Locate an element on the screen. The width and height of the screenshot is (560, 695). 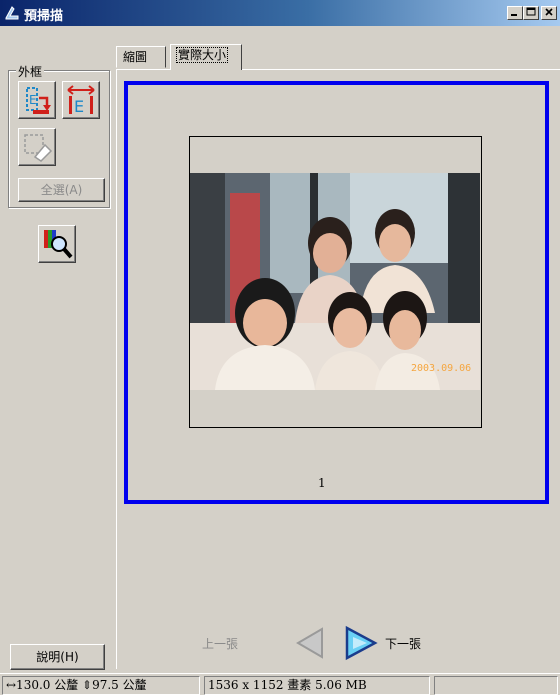
close-icon is located at coordinates (549, 12).